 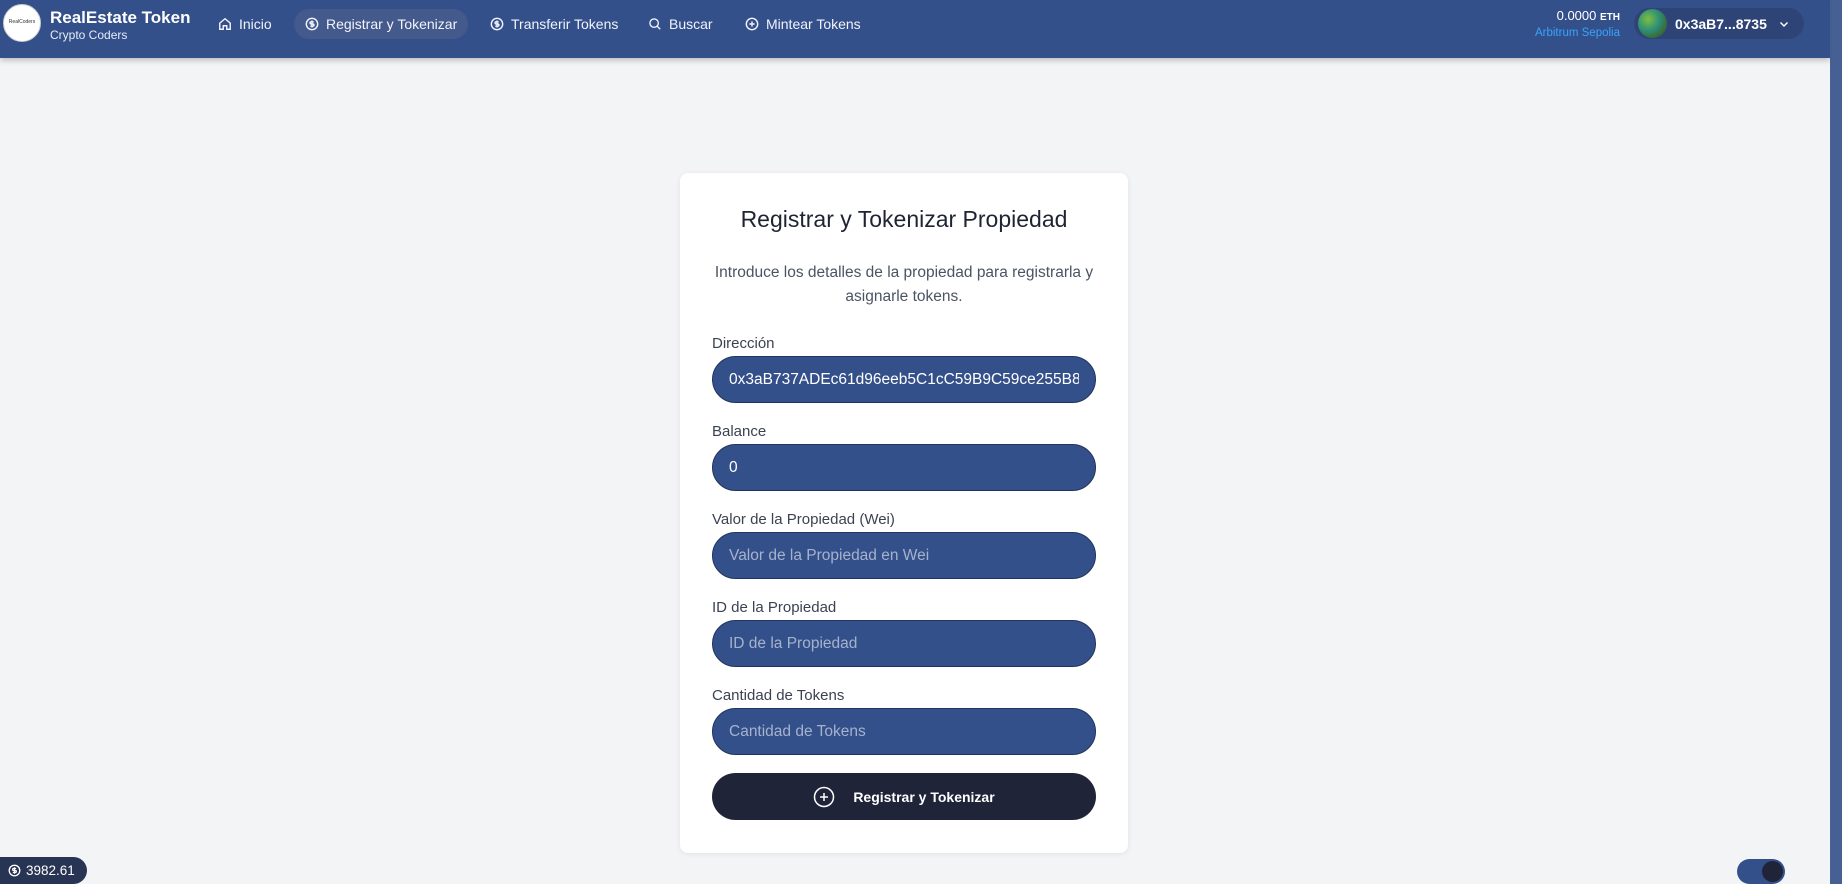 What do you see at coordinates (1576, 15) in the screenshot?
I see `eth-balance-value: 0.0000` at bounding box center [1576, 15].